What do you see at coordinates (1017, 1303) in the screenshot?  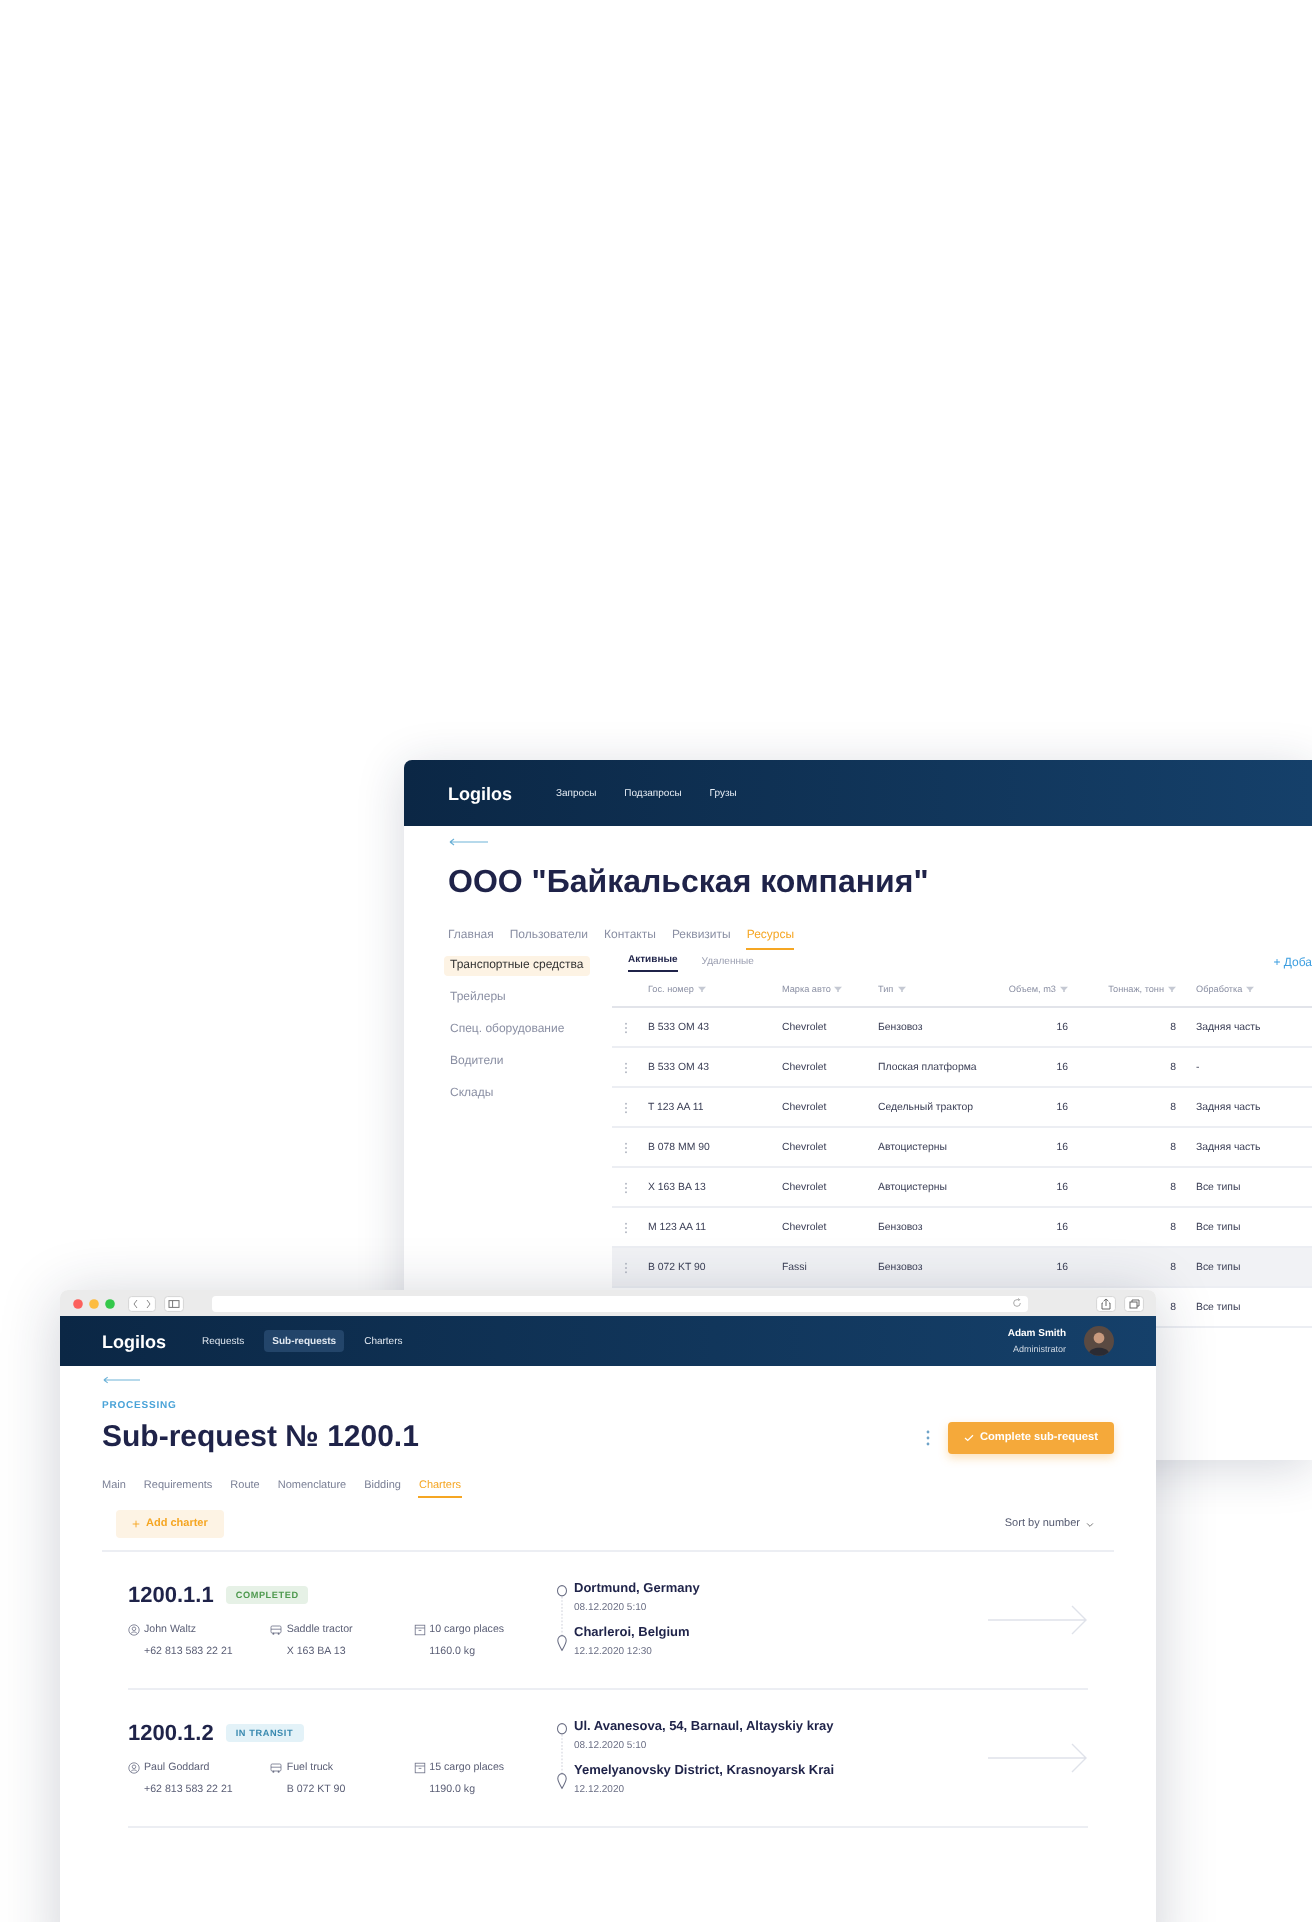 I see `reload-icon` at bounding box center [1017, 1303].